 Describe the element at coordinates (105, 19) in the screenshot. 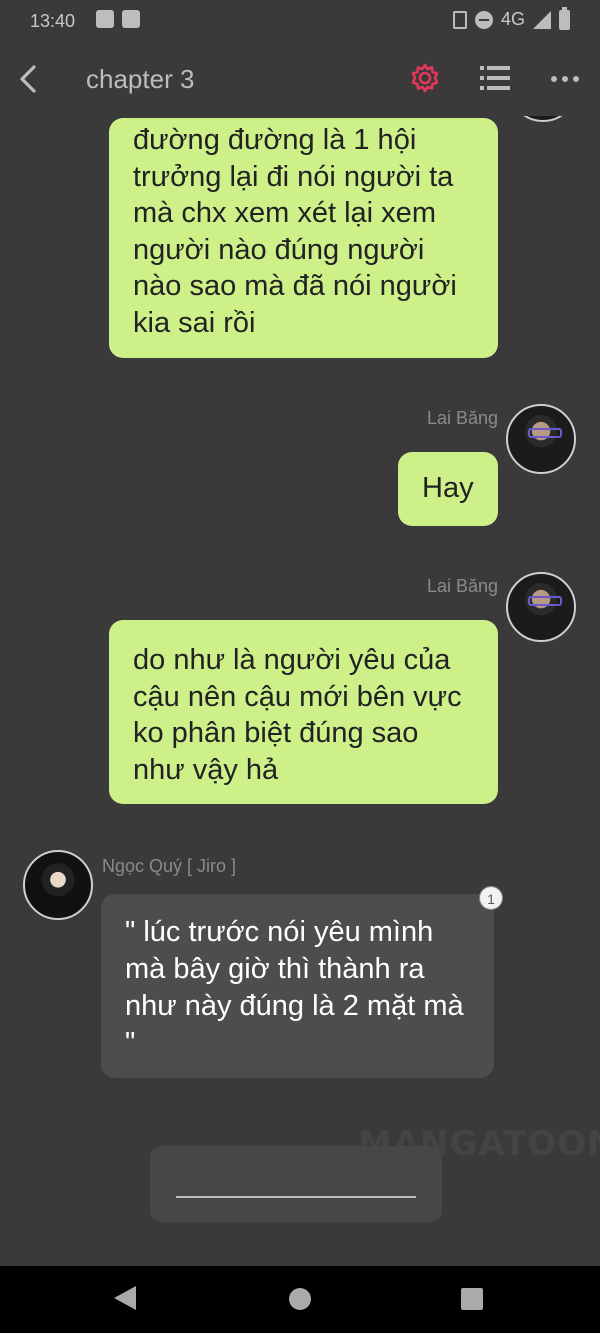

I see `zalo-notification-icon` at that location.